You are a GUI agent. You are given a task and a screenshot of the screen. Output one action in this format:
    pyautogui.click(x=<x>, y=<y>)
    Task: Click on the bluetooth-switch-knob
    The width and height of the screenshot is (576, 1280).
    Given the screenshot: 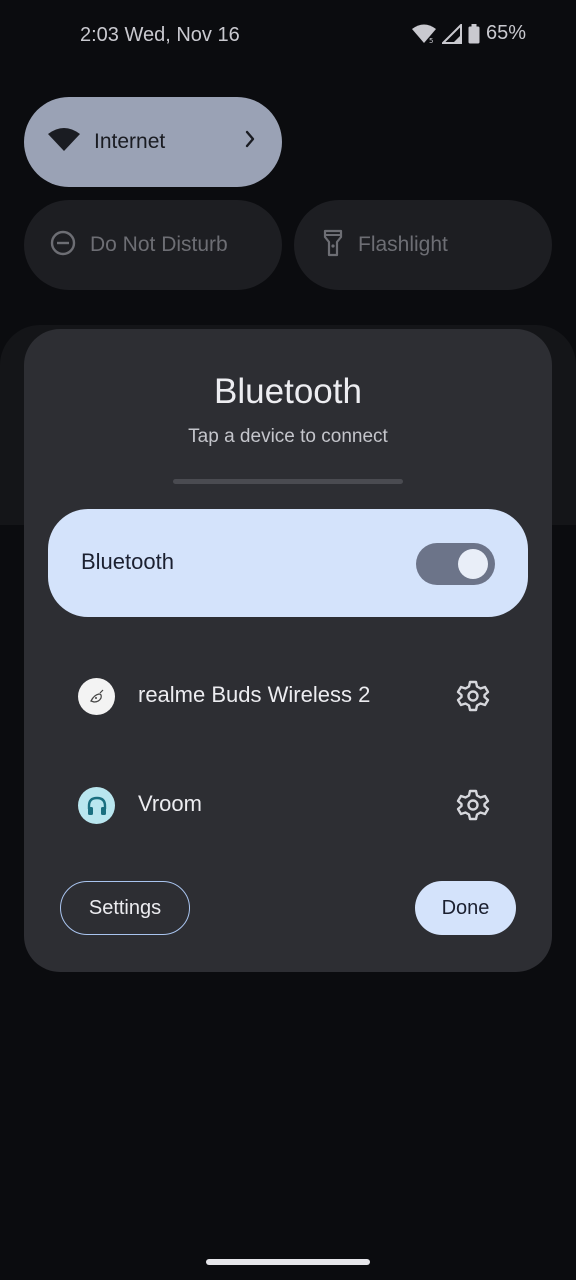 What is the action you would take?
    pyautogui.click(x=473, y=564)
    